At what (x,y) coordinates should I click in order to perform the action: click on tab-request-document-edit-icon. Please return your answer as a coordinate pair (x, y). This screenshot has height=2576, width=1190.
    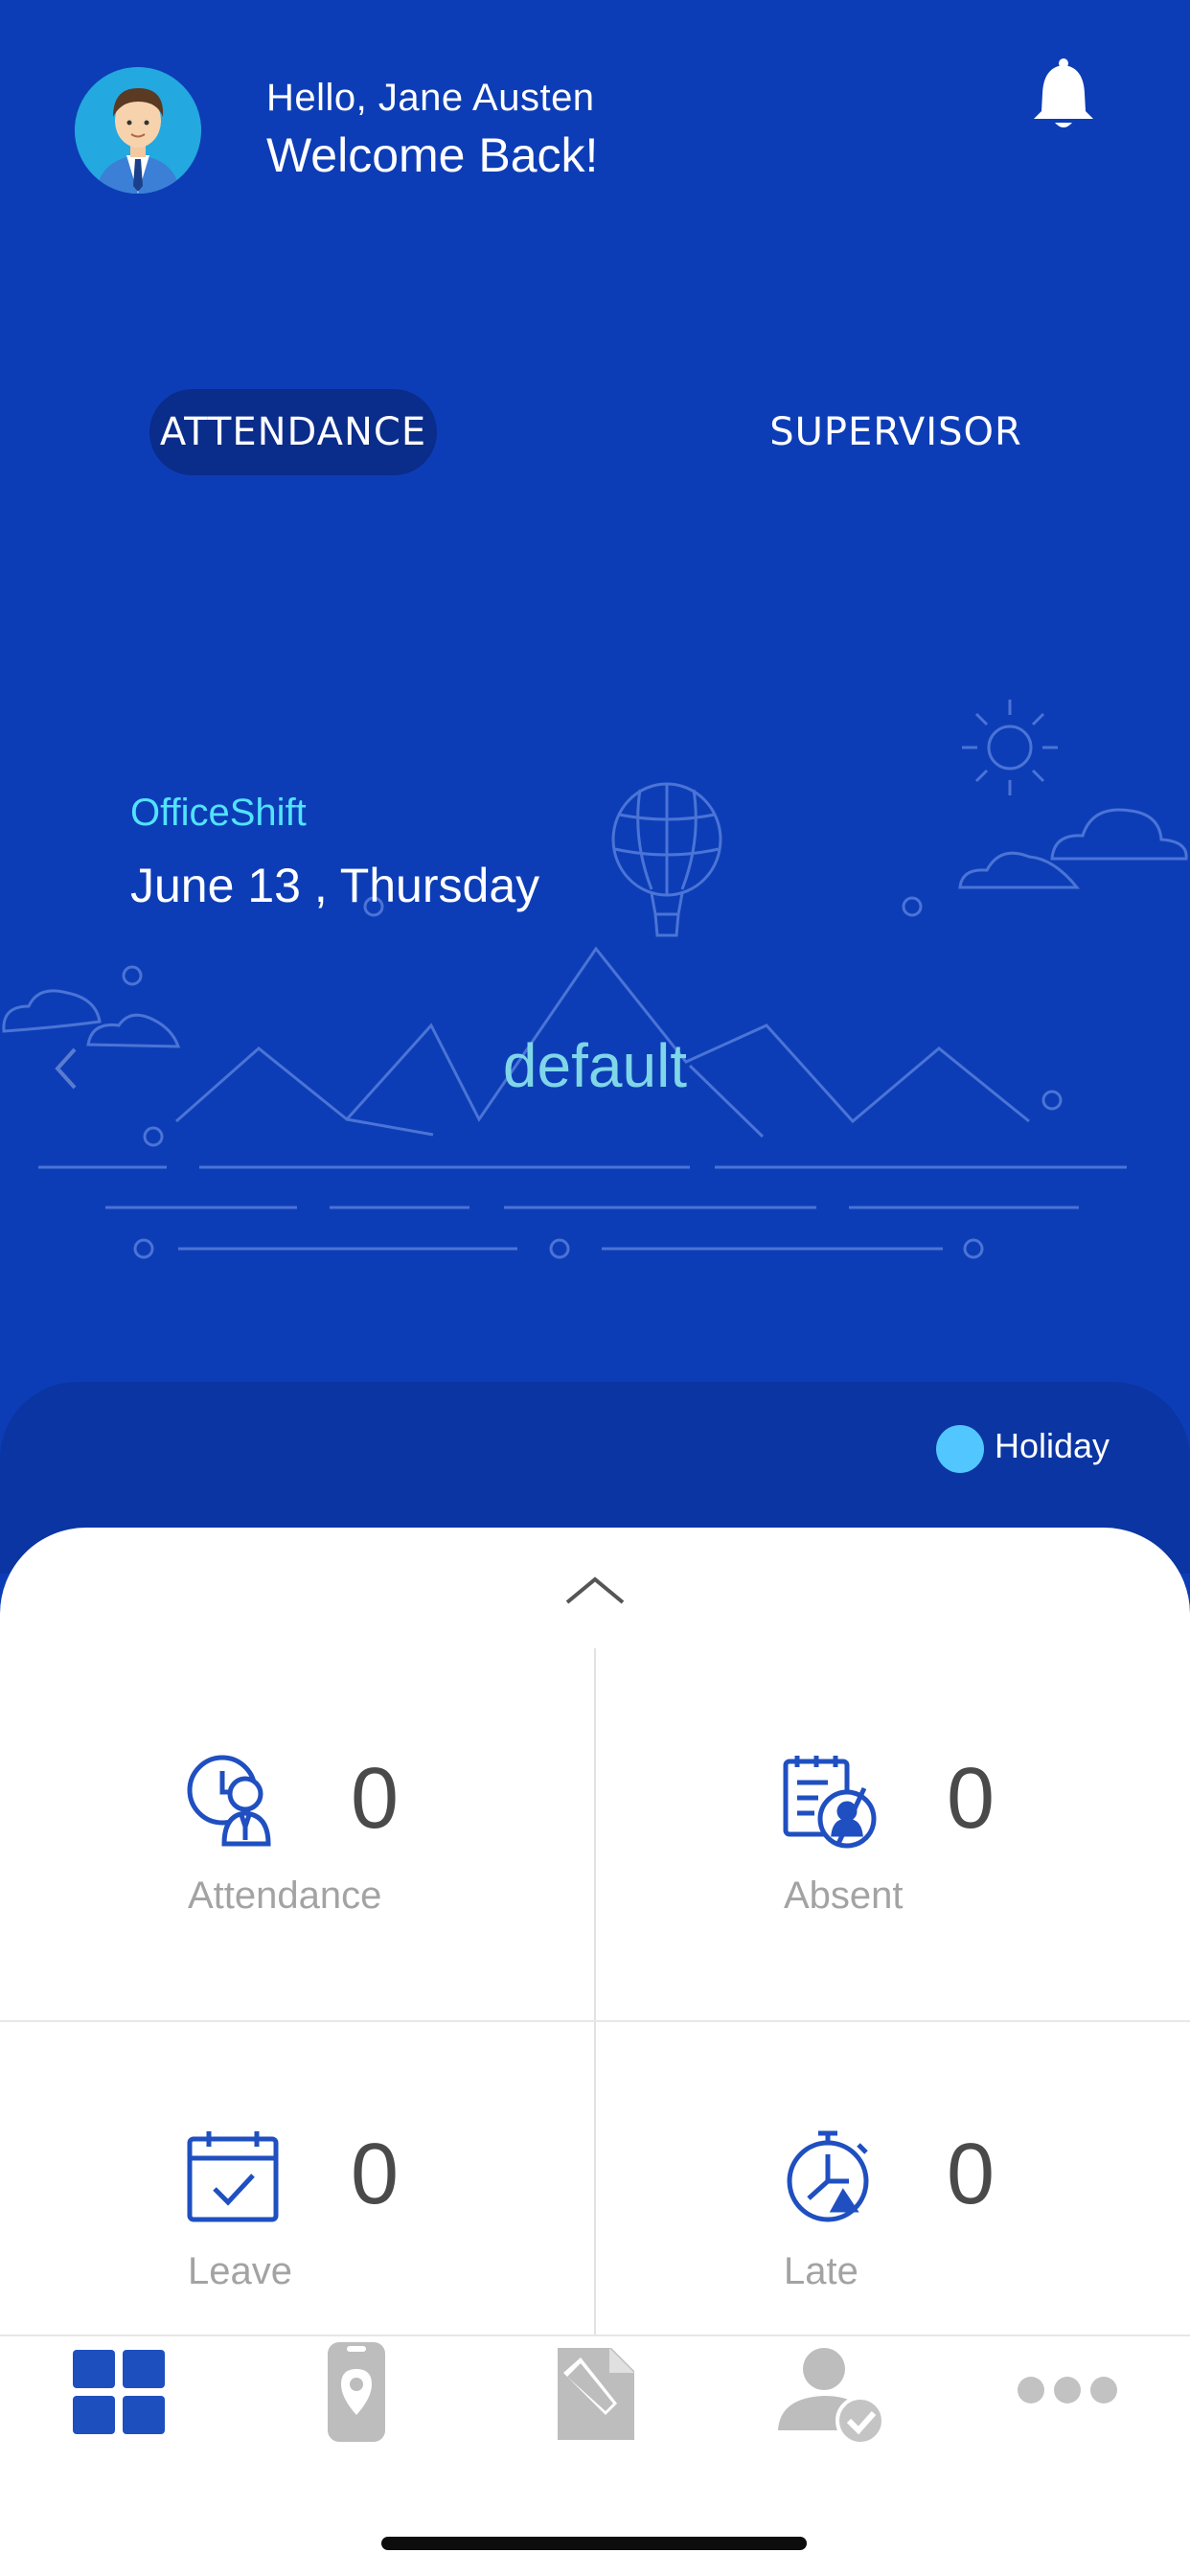
    Looking at the image, I should click on (595, 2392).